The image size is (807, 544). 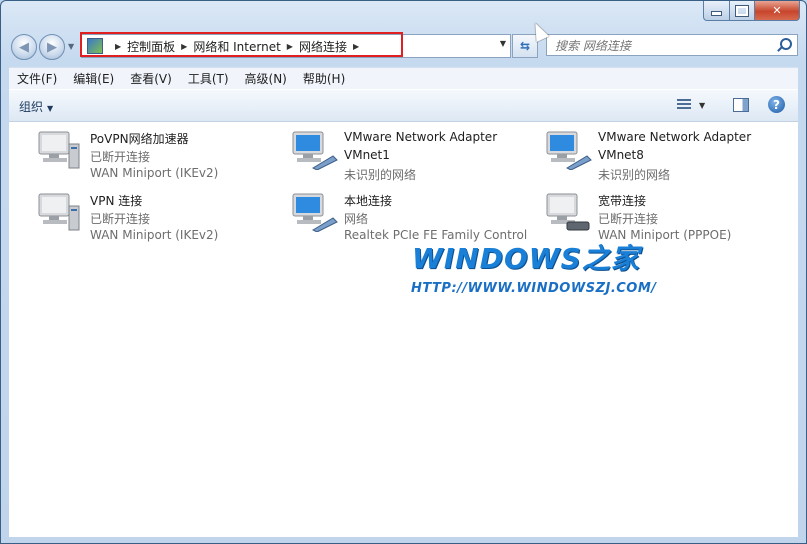 I want to click on maximize-icon, so click(x=742, y=10).